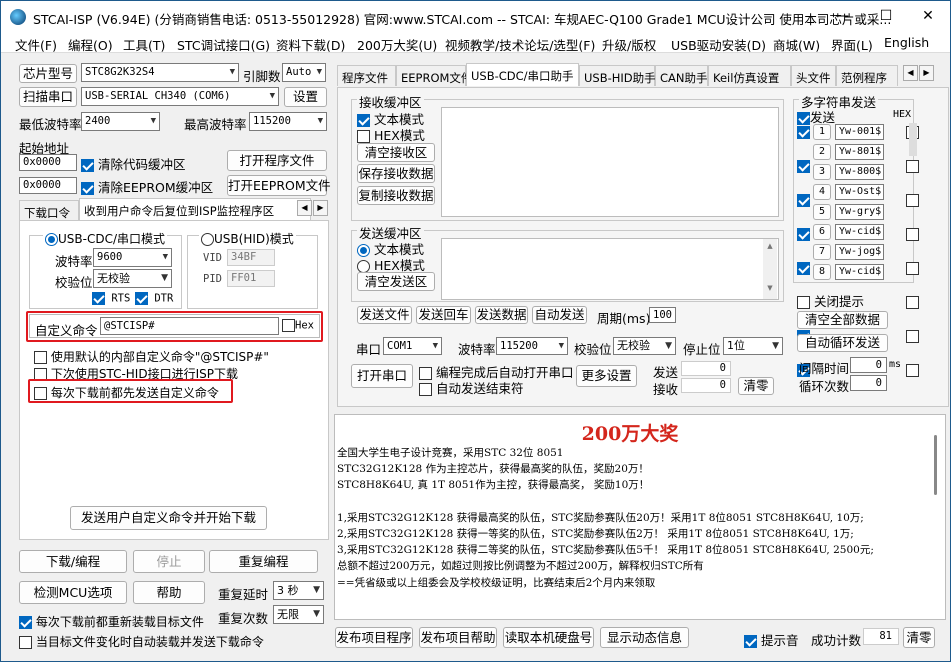 The image size is (951, 662). I want to click on code-address-input: 0x0000, so click(48, 162).